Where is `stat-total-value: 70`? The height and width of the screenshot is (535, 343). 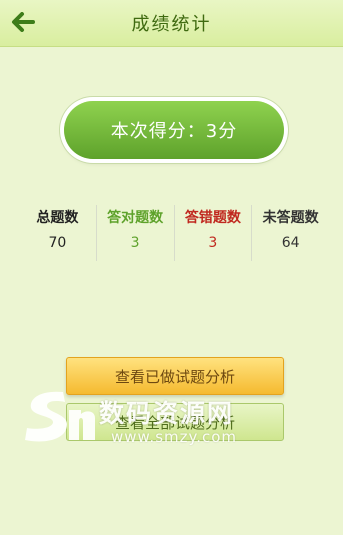
stat-total-value: 70 is located at coordinates (57, 243).